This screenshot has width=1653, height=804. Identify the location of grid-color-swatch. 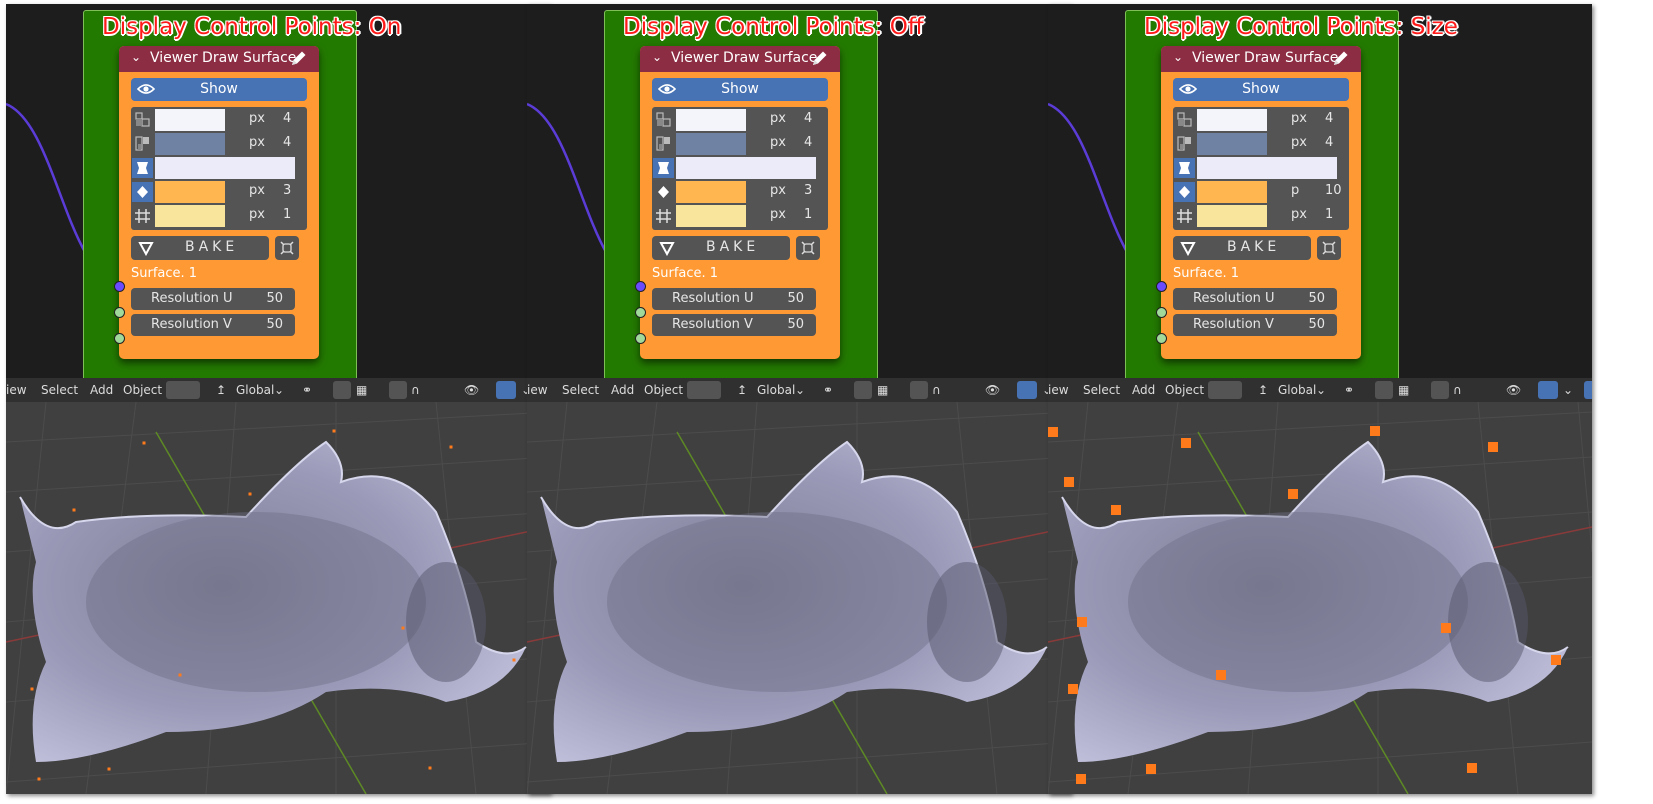
(1232, 216).